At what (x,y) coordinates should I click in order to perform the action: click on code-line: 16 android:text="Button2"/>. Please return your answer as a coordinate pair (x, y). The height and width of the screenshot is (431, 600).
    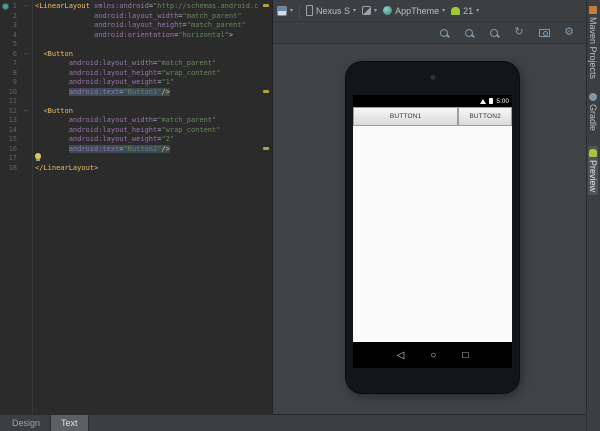
    Looking at the image, I should click on (136, 149).